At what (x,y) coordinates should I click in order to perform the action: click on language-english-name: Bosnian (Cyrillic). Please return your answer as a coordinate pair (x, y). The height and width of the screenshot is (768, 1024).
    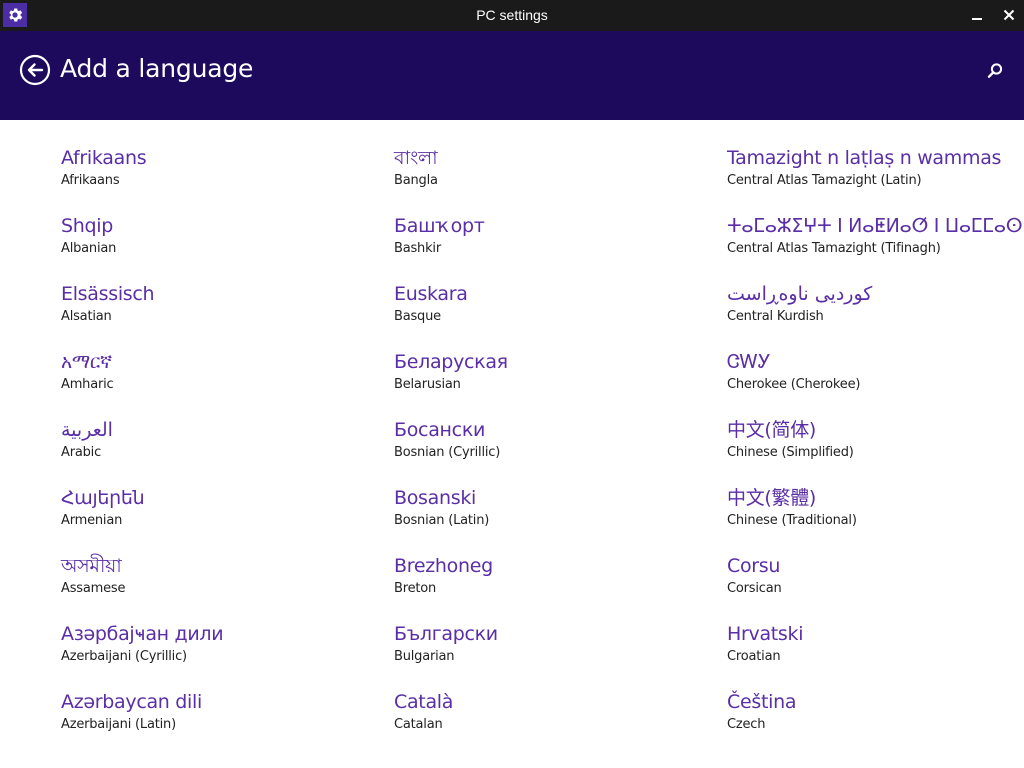
    Looking at the image, I should click on (447, 452).